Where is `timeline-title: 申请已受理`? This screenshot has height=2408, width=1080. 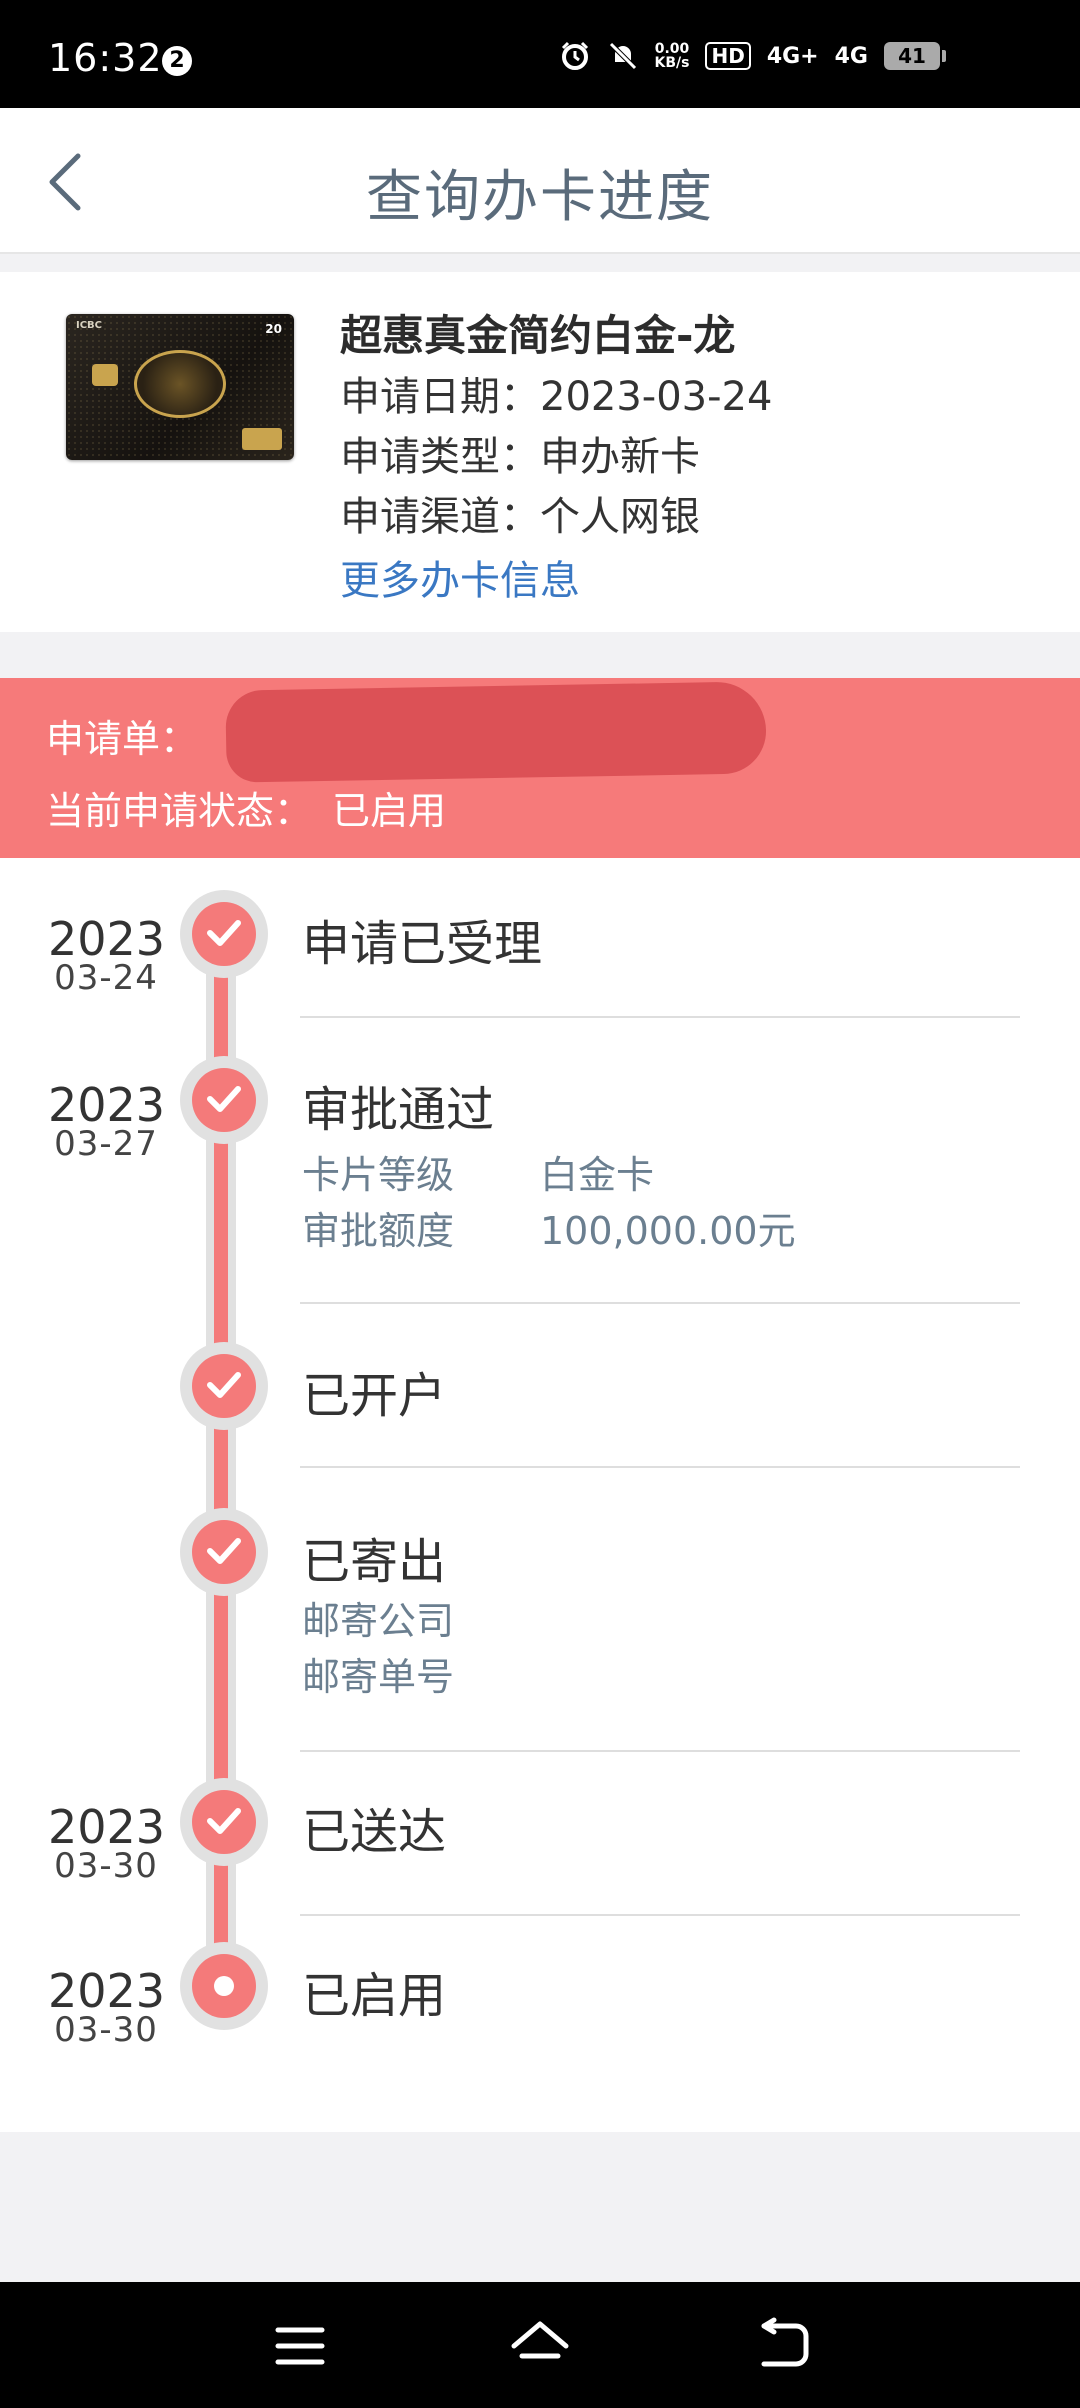
timeline-title: 申请已受理 is located at coordinates (422, 944).